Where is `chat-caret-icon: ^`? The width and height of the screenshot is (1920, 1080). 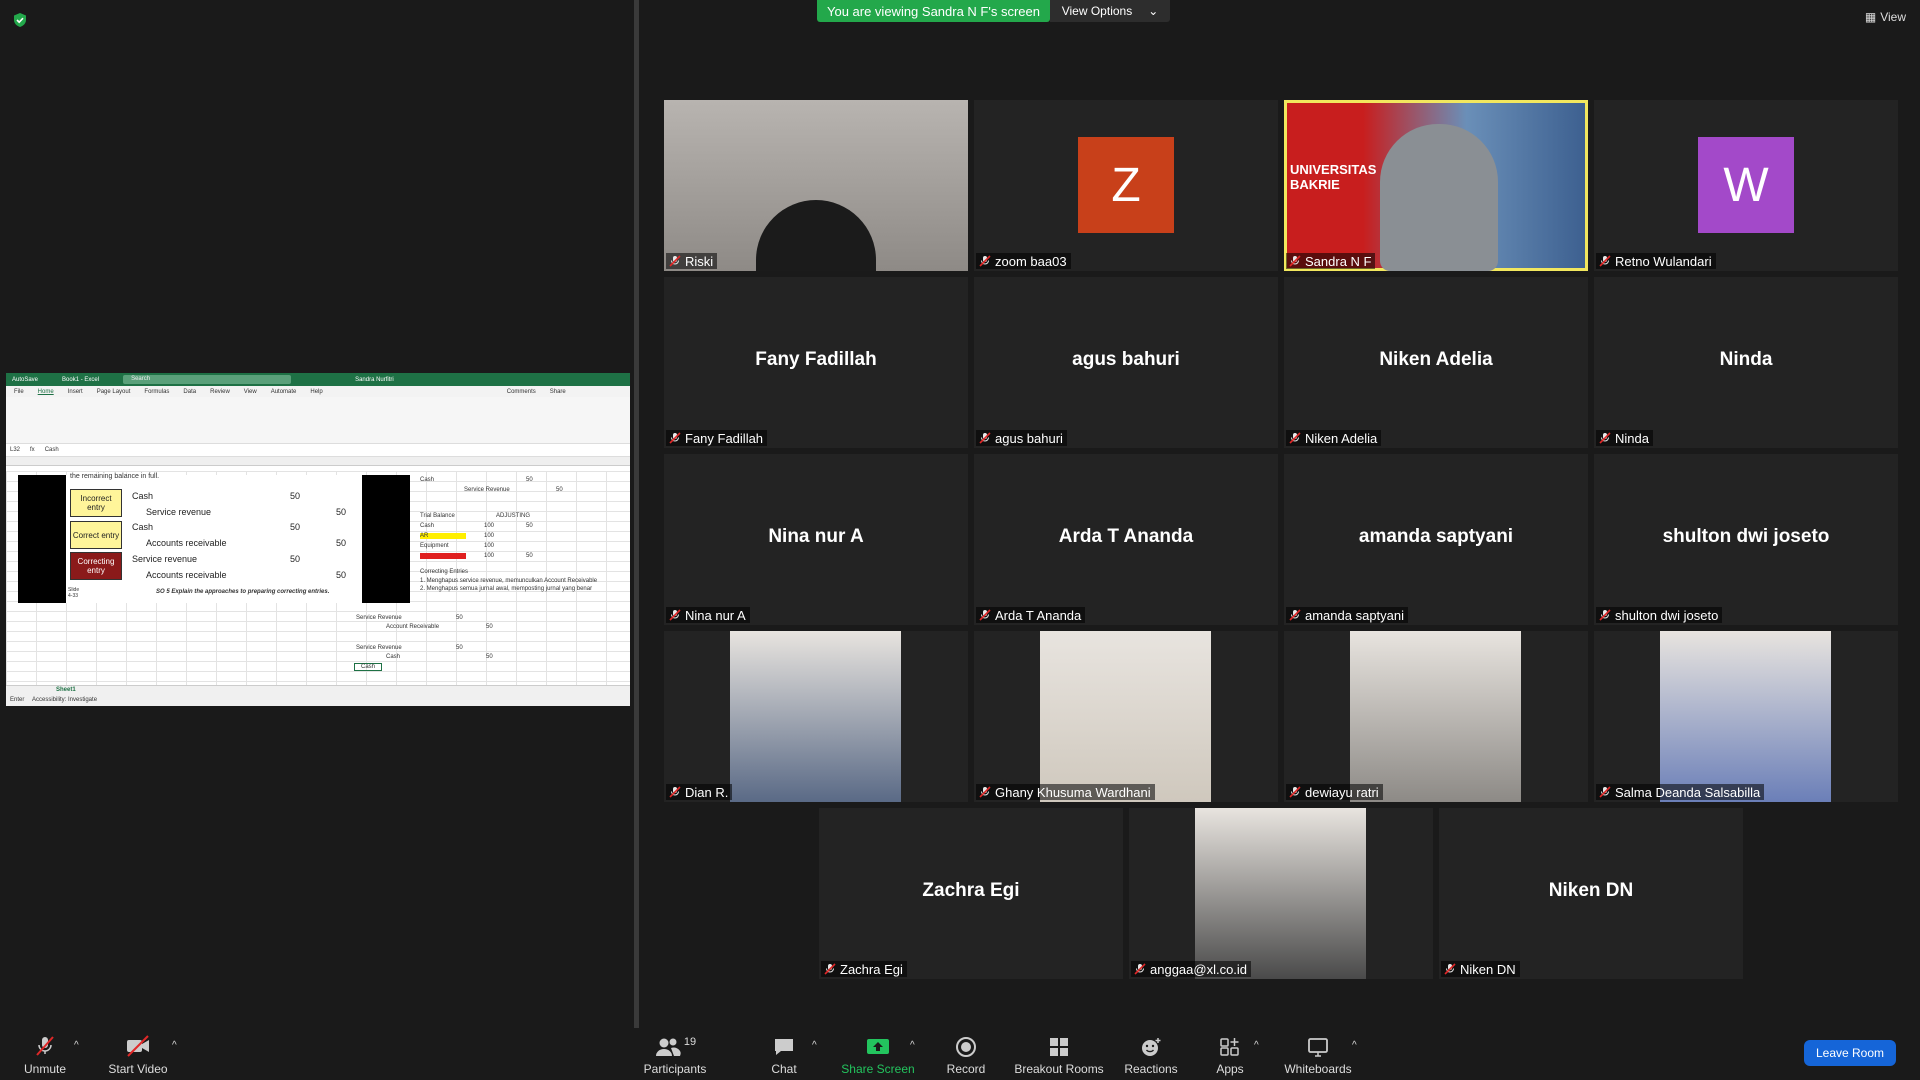 chat-caret-icon: ^ is located at coordinates (814, 1045).